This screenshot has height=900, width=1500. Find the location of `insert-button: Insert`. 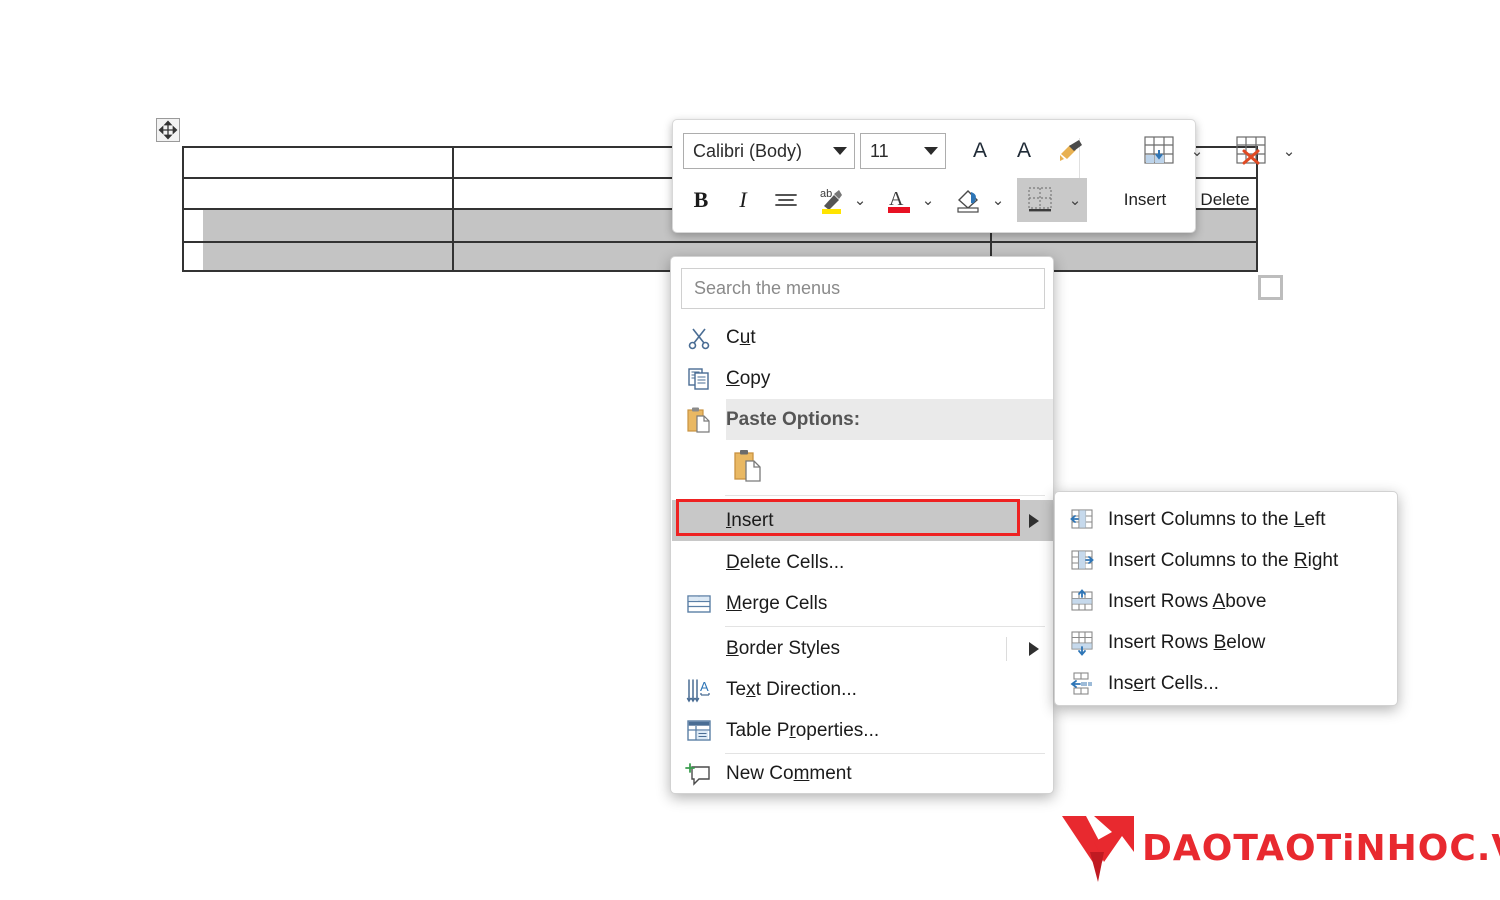

insert-button: Insert is located at coordinates (1145, 200).